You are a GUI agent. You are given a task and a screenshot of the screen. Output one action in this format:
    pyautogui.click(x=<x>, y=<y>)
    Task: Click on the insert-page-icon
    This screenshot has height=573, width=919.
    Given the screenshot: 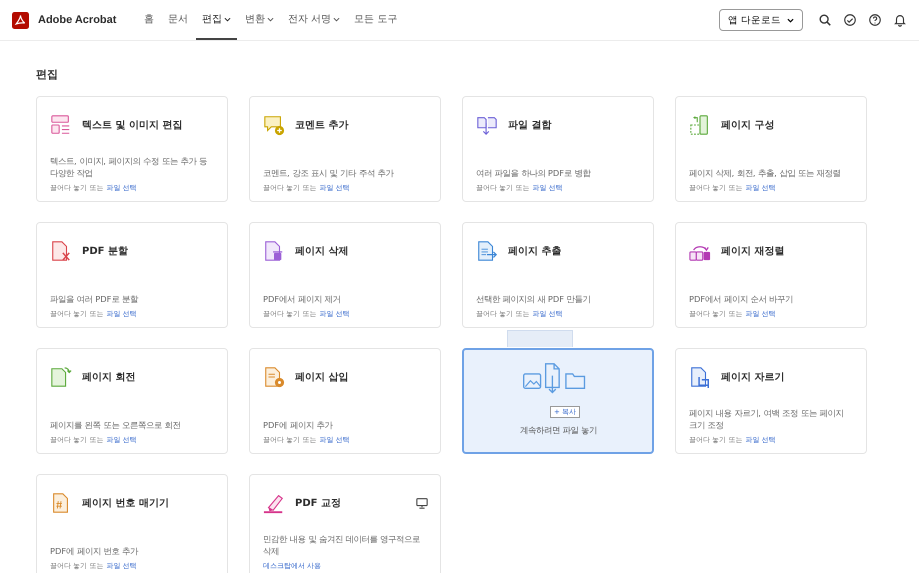 What is the action you would take?
    pyautogui.click(x=274, y=377)
    